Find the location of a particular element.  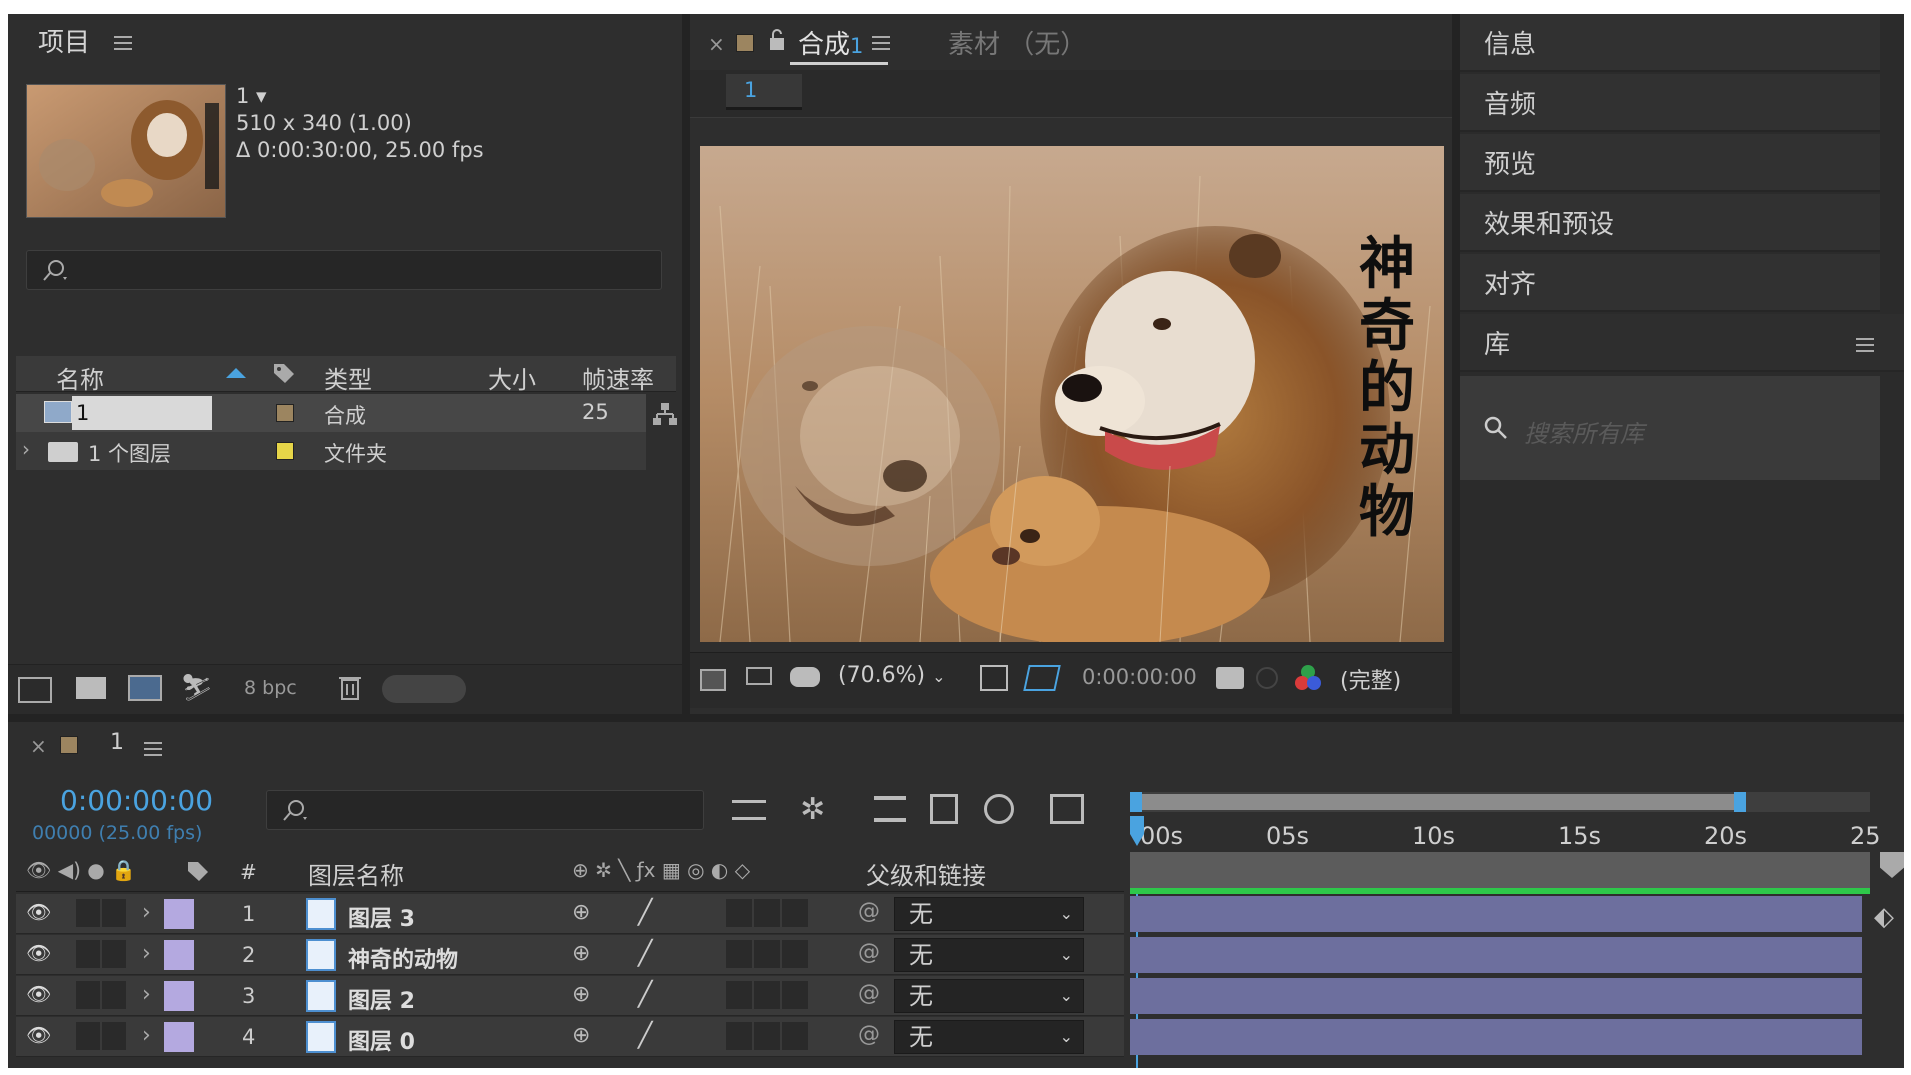

comp-label-swatch is located at coordinates (745, 43).